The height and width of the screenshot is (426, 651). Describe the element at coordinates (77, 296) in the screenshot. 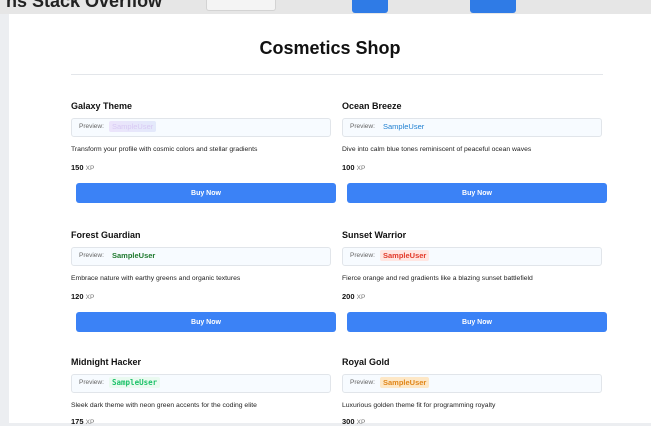

I see `price-value: 120` at that location.